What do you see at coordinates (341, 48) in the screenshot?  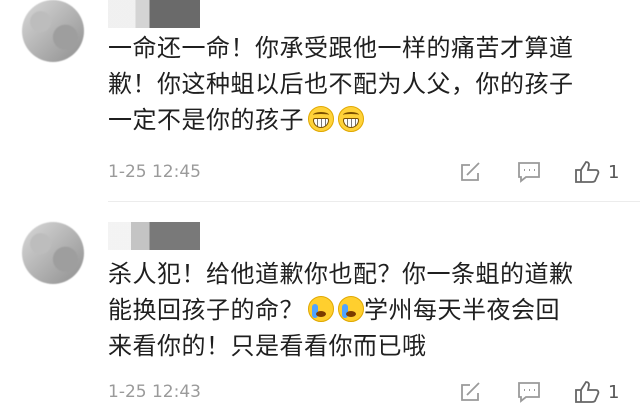 I see `comment-line: 一命还一命！你承受跟他一样的痛苦才算道` at bounding box center [341, 48].